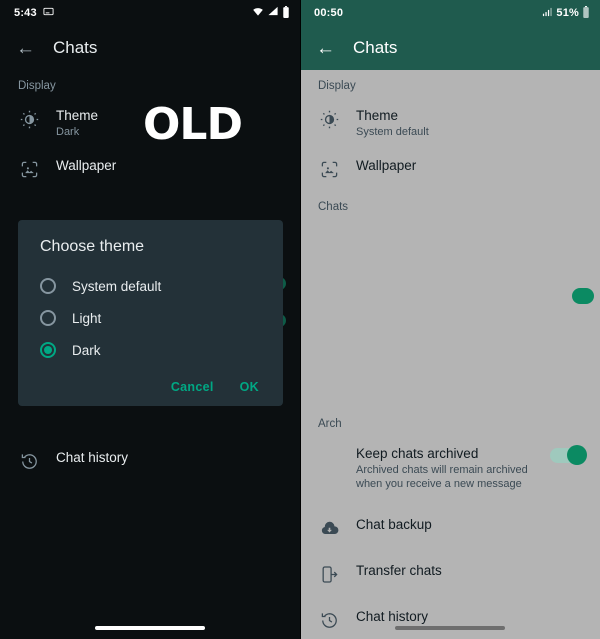  I want to click on row-text-chat-history-old: Chat history, so click(170, 457).